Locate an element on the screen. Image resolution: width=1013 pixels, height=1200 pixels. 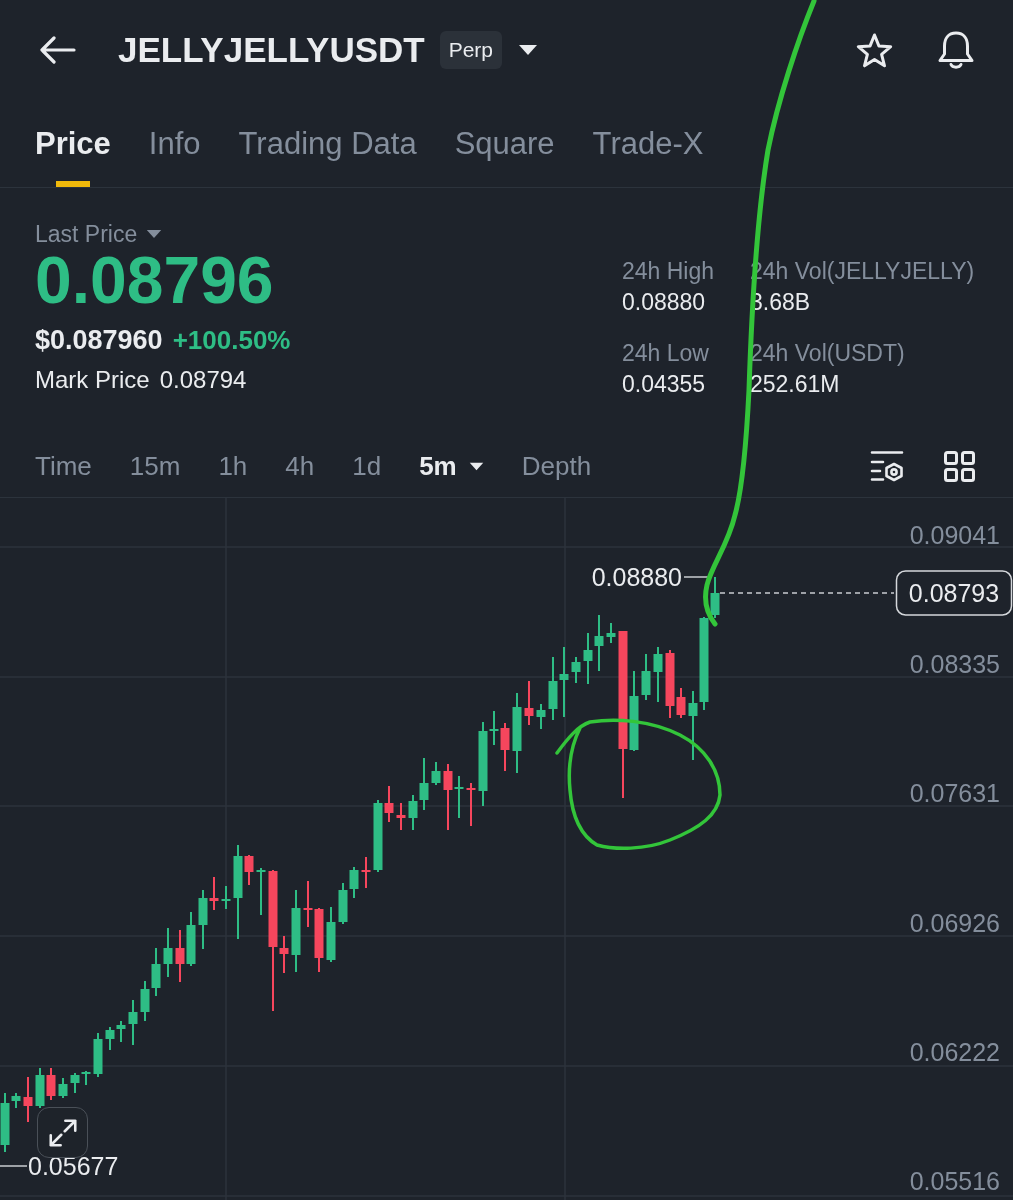
star-icon is located at coordinates (874, 50).